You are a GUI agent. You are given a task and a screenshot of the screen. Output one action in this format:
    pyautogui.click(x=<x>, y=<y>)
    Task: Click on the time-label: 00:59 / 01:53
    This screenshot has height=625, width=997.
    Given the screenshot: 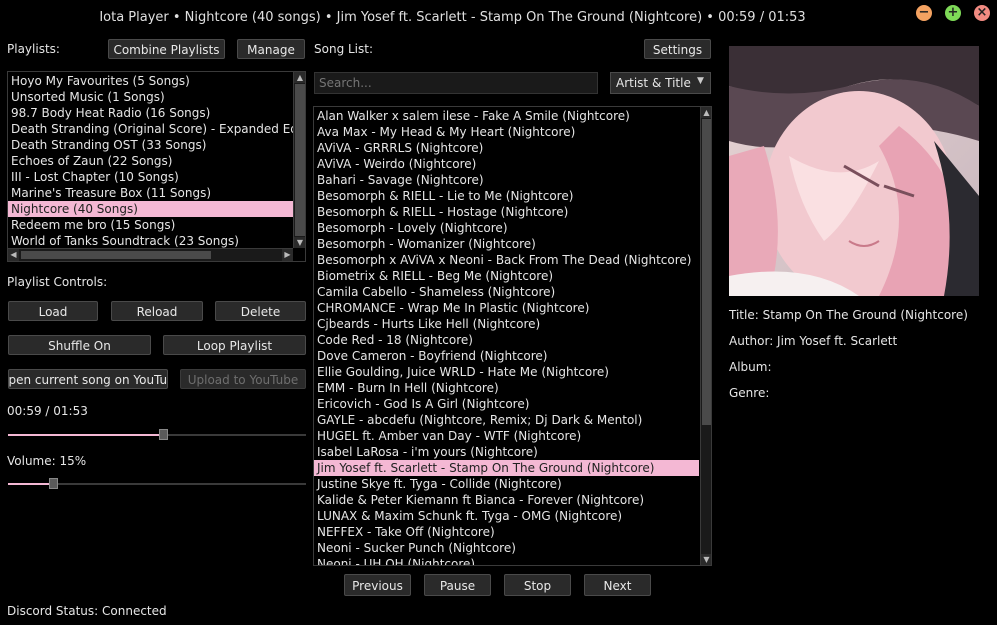 What is the action you would take?
    pyautogui.click(x=47, y=411)
    